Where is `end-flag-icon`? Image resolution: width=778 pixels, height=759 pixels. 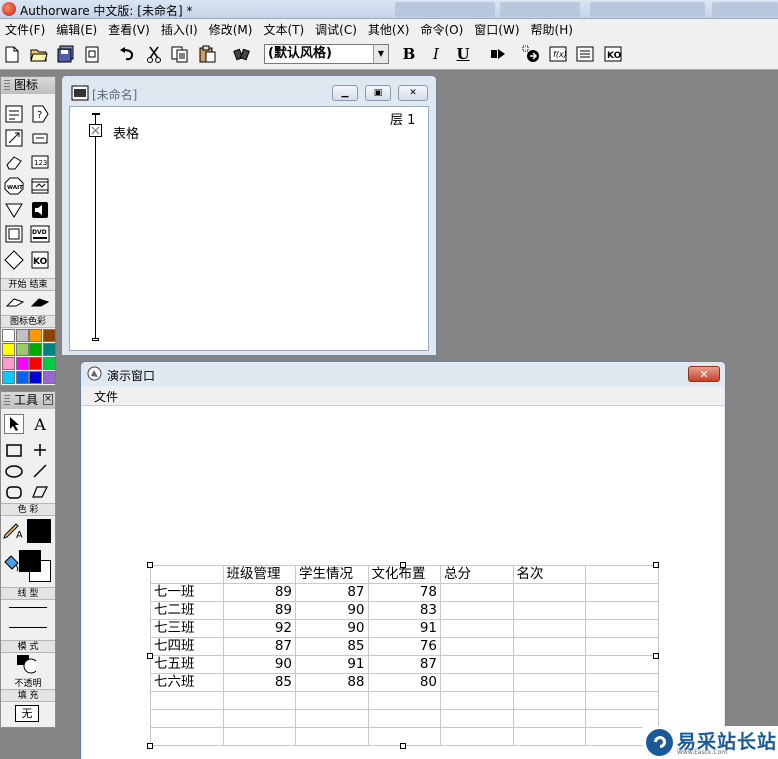
end-flag-icon is located at coordinates (40, 302).